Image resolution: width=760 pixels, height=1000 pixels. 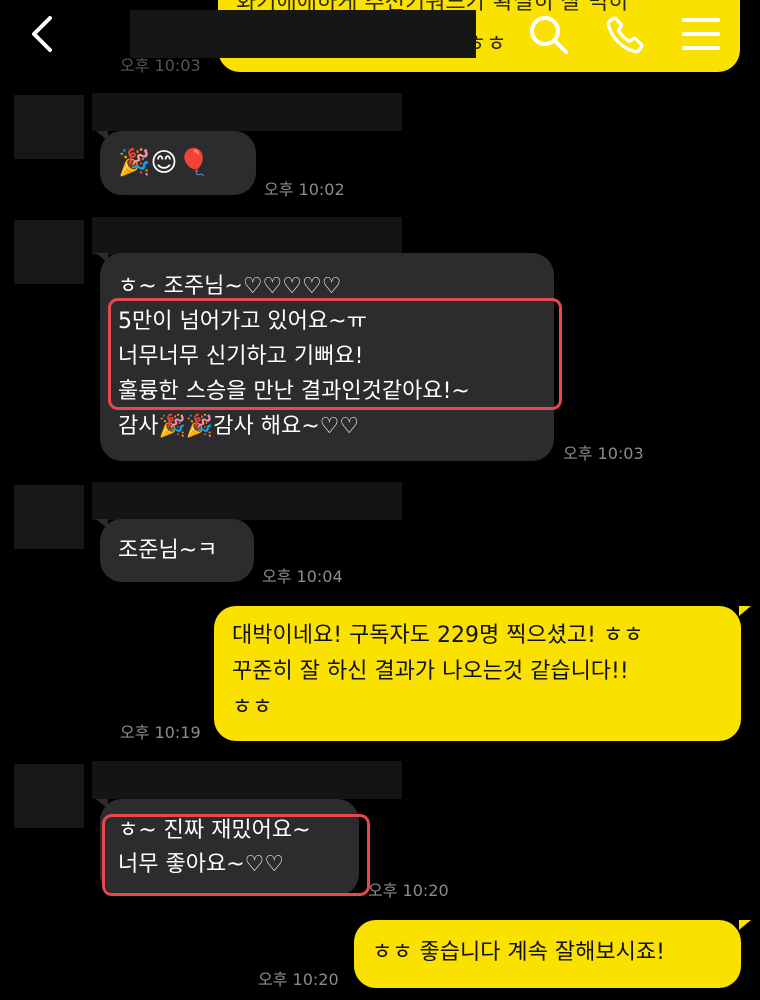 What do you see at coordinates (168, 550) in the screenshot?
I see `message-text: 조준님~ㅋ` at bounding box center [168, 550].